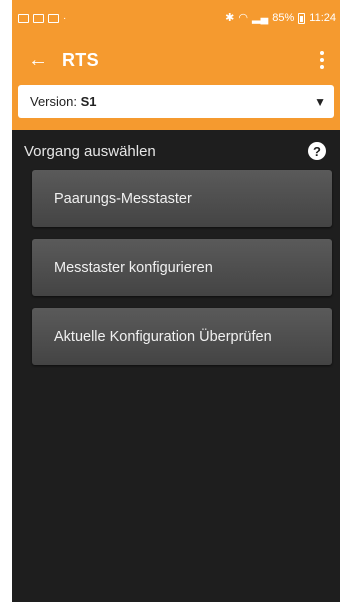 Image resolution: width=341 pixels, height=602 pixels. Describe the element at coordinates (322, 18) in the screenshot. I see `clock: 11:24` at that location.